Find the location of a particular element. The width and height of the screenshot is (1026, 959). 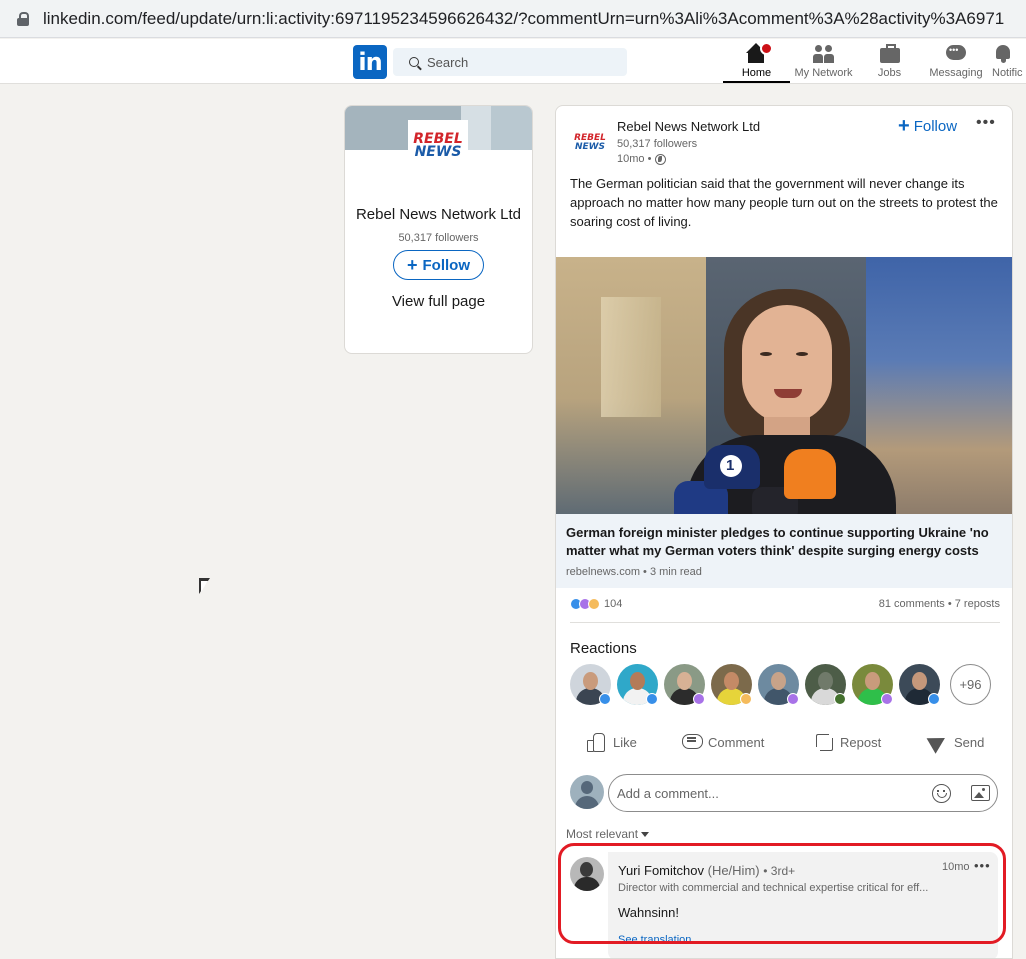

like-button: Like is located at coordinates (612, 742).